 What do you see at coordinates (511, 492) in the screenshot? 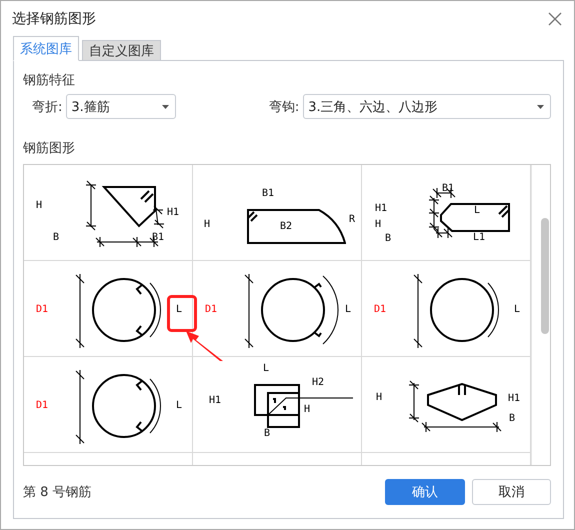
I see `cancel-button: 取消` at bounding box center [511, 492].